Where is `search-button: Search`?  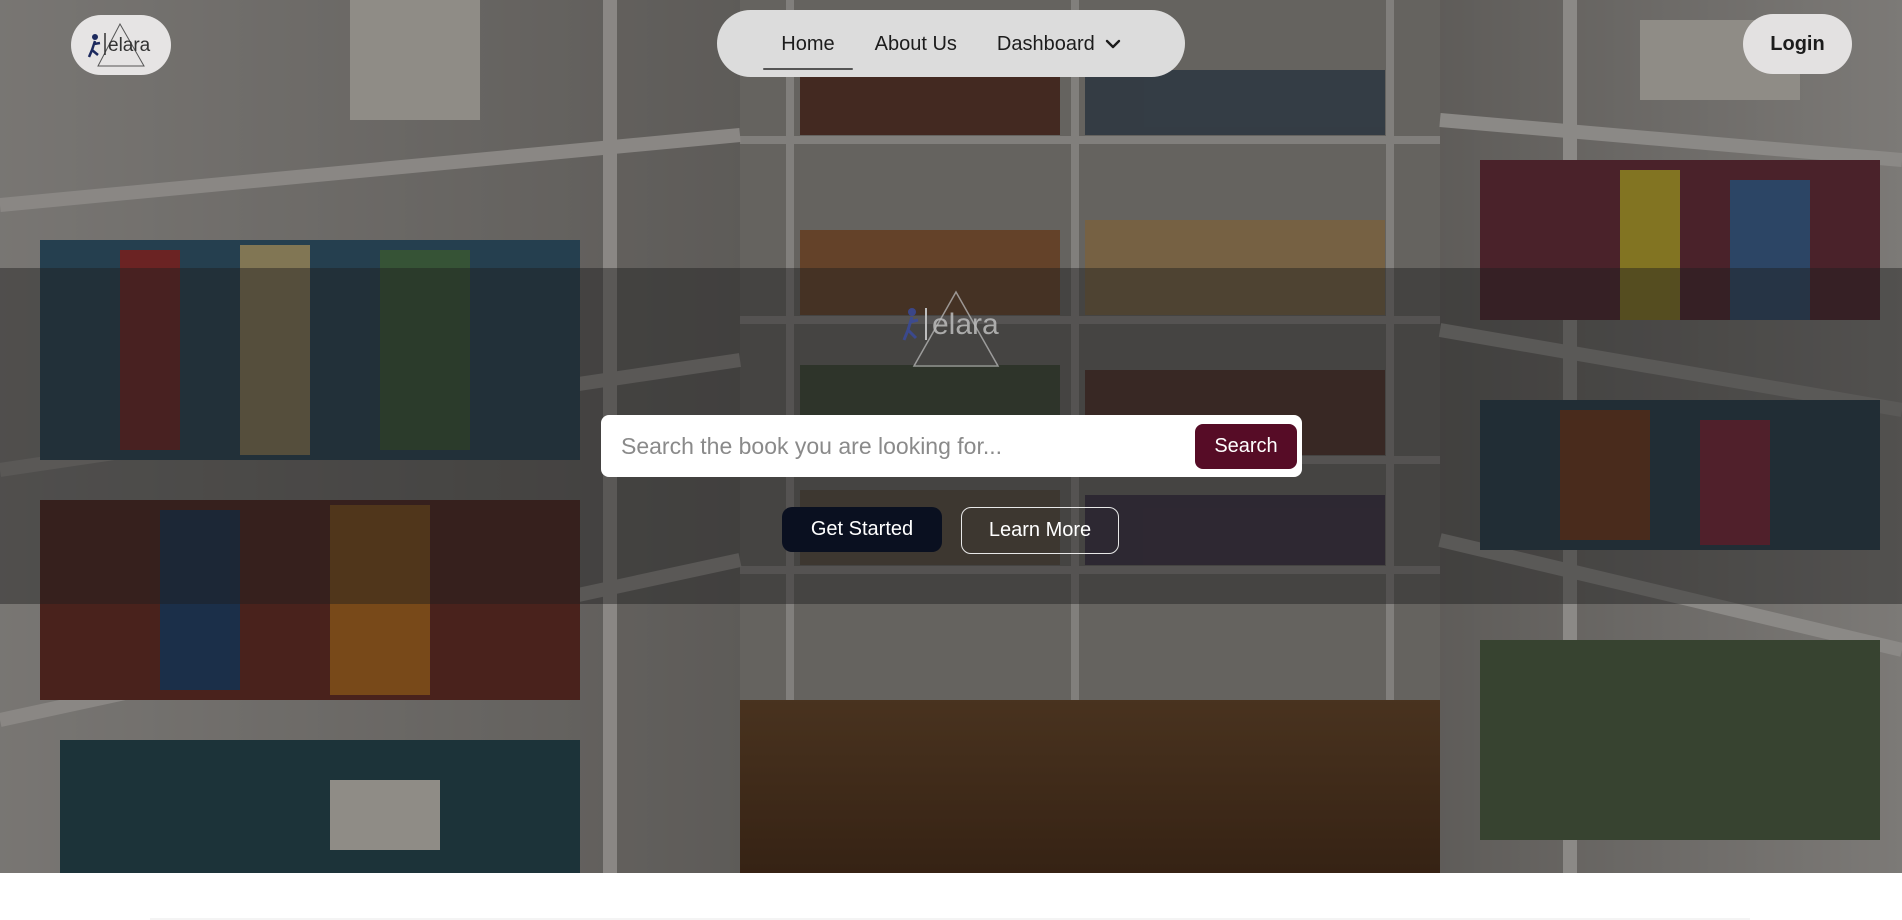
search-button: Search is located at coordinates (1246, 446).